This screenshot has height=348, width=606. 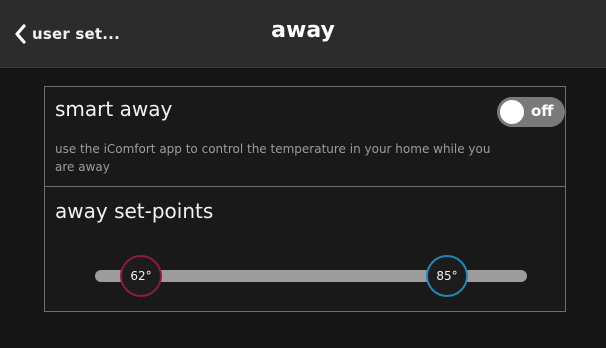 I want to click on smart-away-toggle: off, so click(x=531, y=112).